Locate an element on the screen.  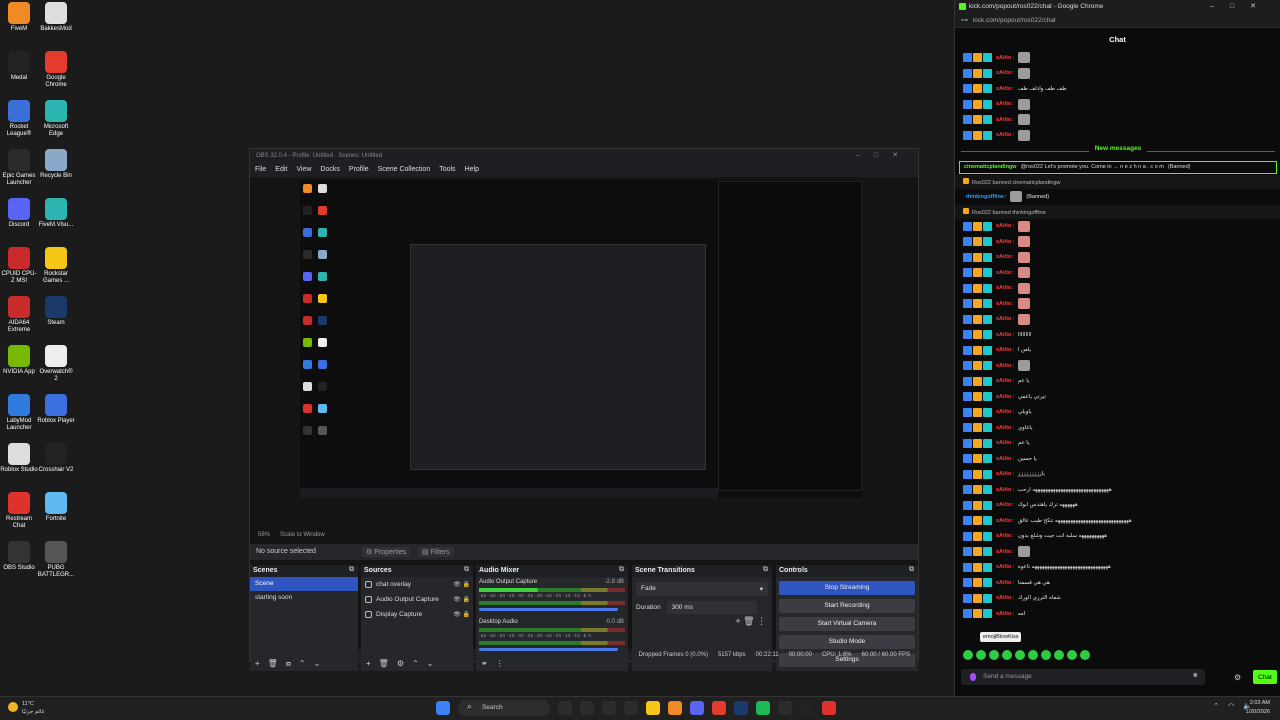
window-controls: –□✕ is located at coordinates (884, 155).